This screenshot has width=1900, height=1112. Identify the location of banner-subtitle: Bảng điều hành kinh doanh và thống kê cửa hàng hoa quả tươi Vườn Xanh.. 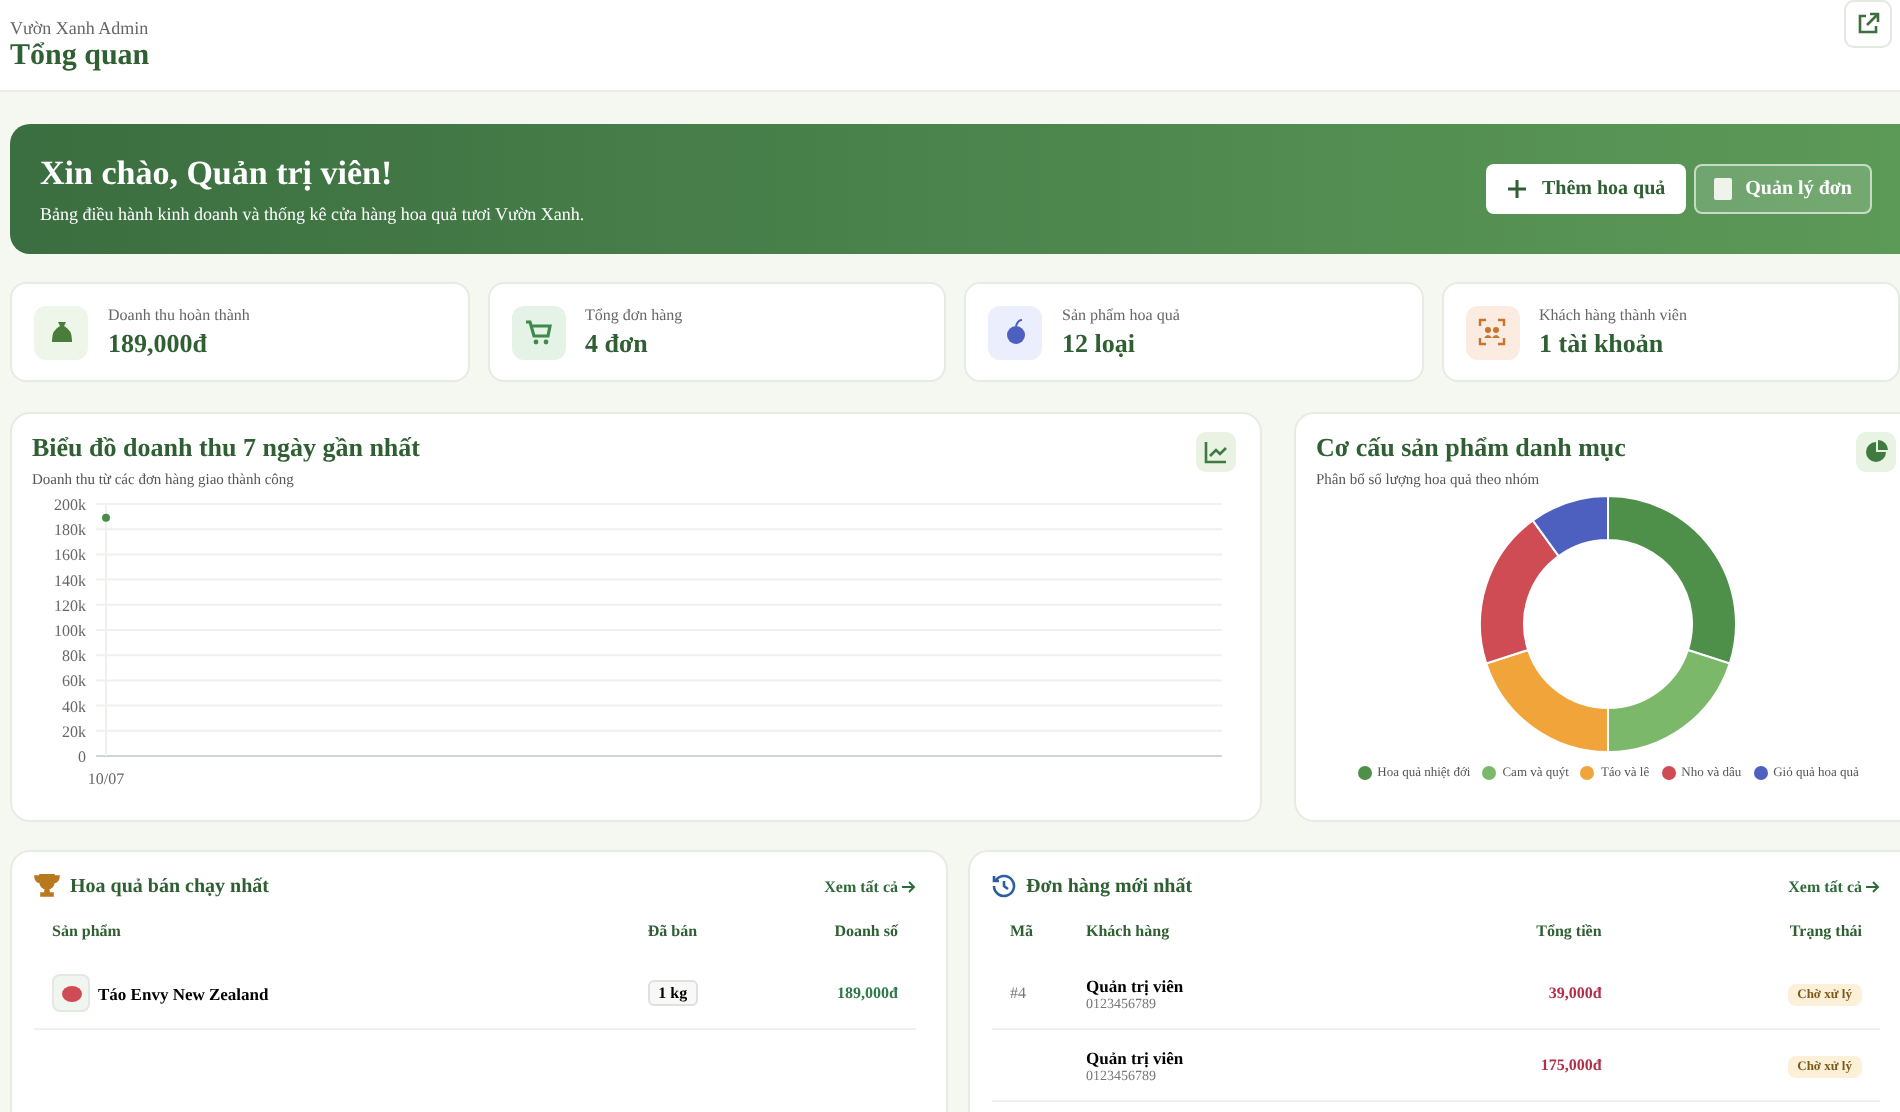
(312, 214).